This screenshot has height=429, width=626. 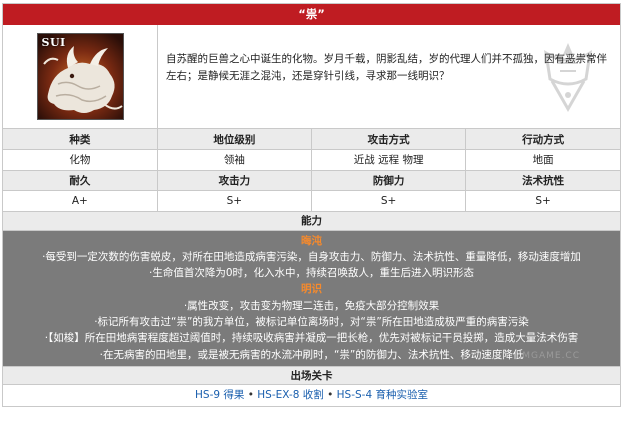 What do you see at coordinates (311, 221) in the screenshot?
I see `abilities-header: 能力` at bounding box center [311, 221].